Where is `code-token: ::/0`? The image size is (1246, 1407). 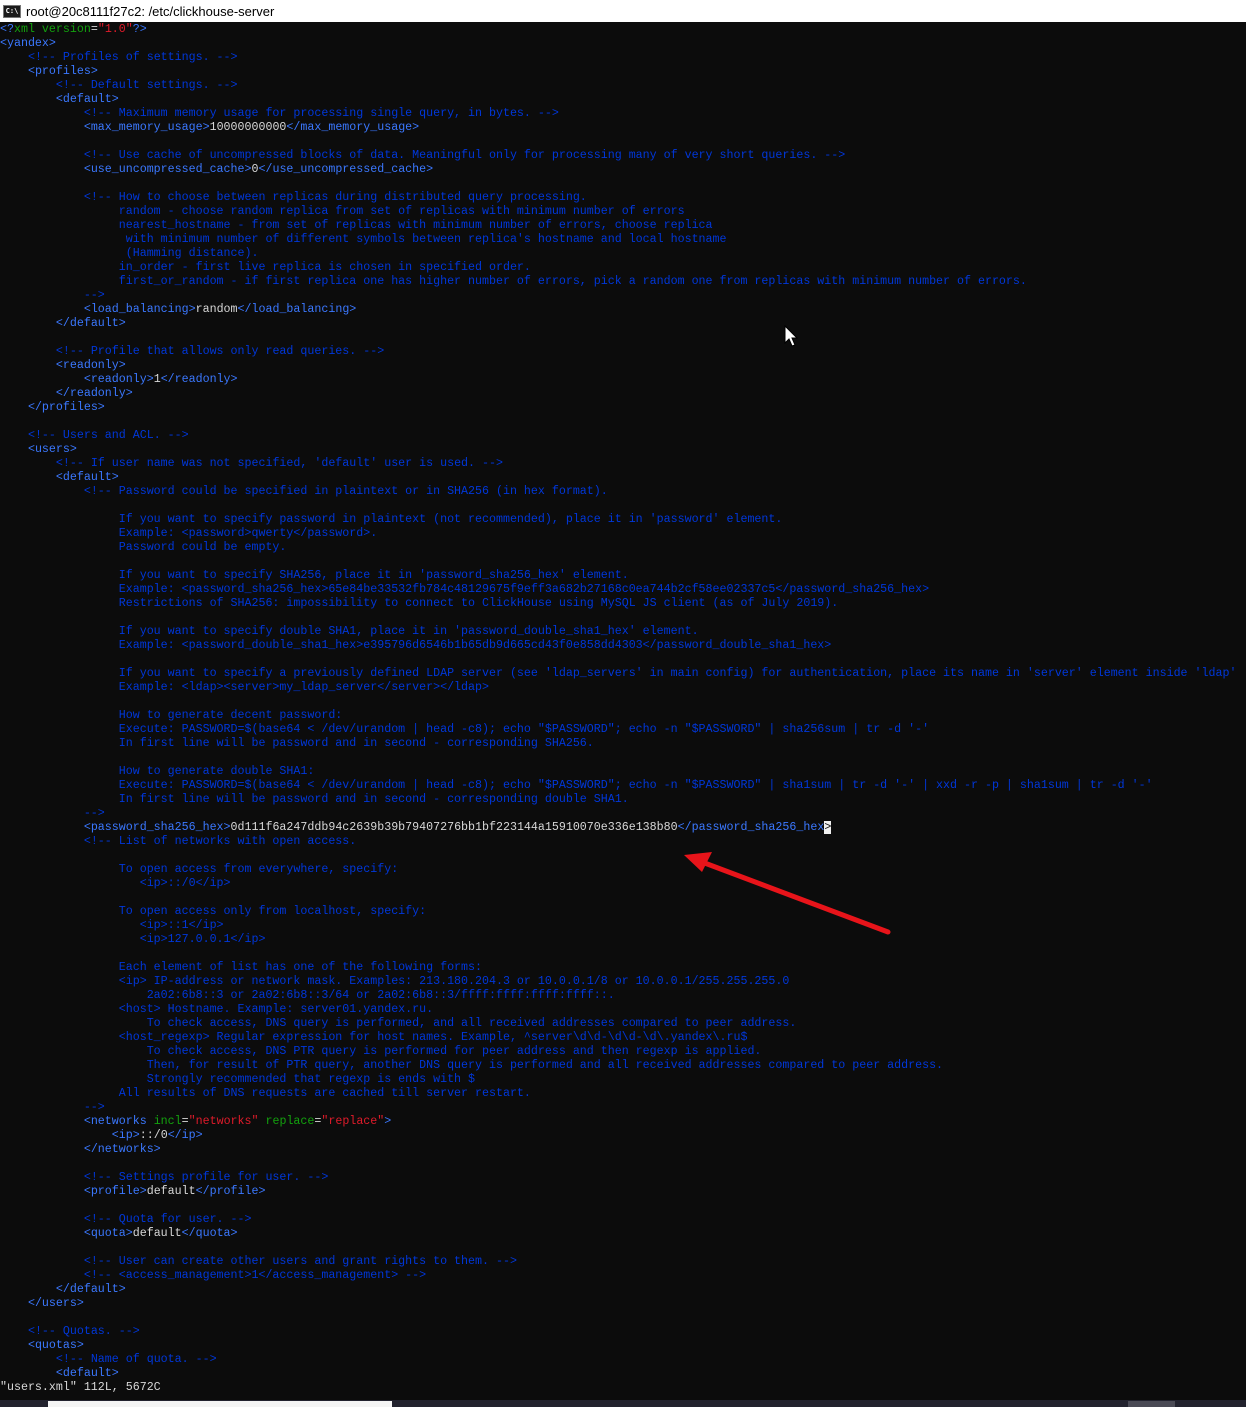 code-token: ::/0 is located at coordinates (153, 1135).